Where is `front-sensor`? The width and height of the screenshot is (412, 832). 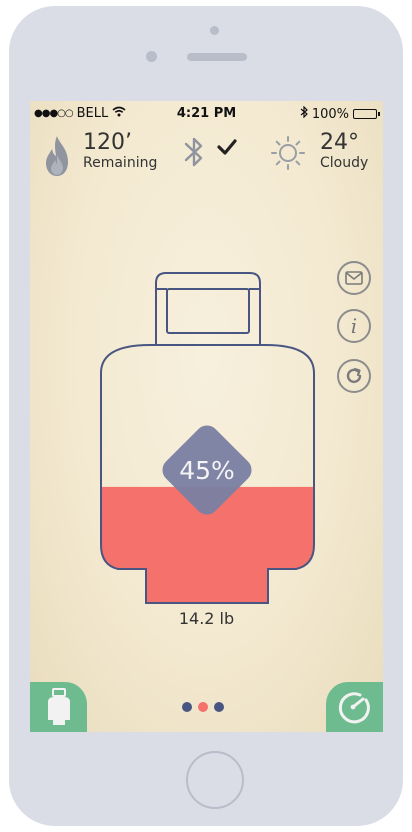
front-sensor is located at coordinates (151, 56).